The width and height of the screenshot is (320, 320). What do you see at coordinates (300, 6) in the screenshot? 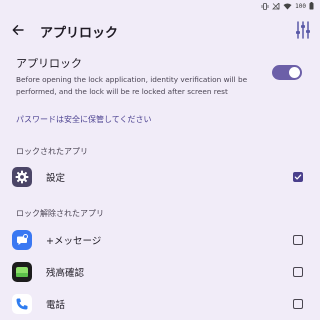
I see `battery-level: 100` at bounding box center [300, 6].